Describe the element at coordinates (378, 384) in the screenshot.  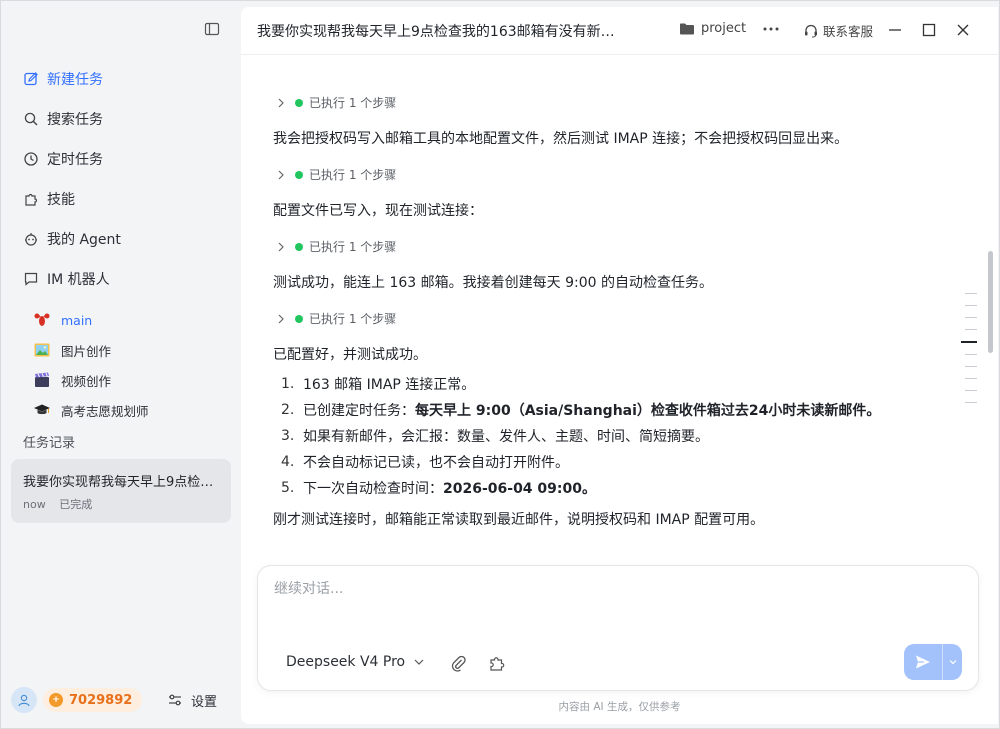
I see `list-item: 1. 163 邮箱 IMAP 连接正常。` at that location.